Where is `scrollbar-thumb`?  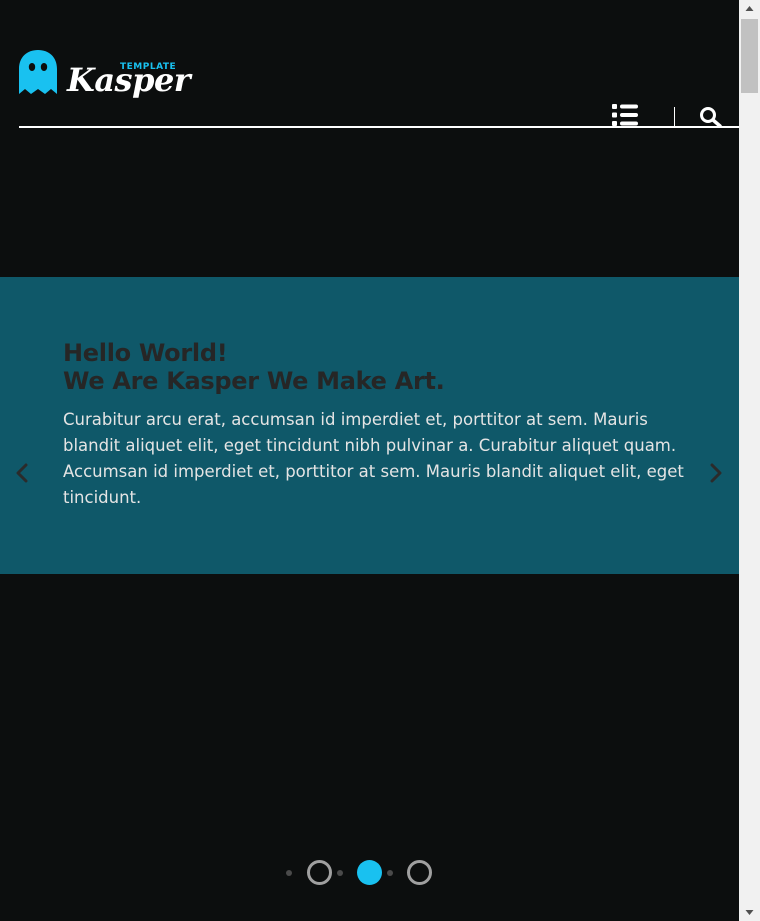
scrollbar-thumb is located at coordinates (749, 56).